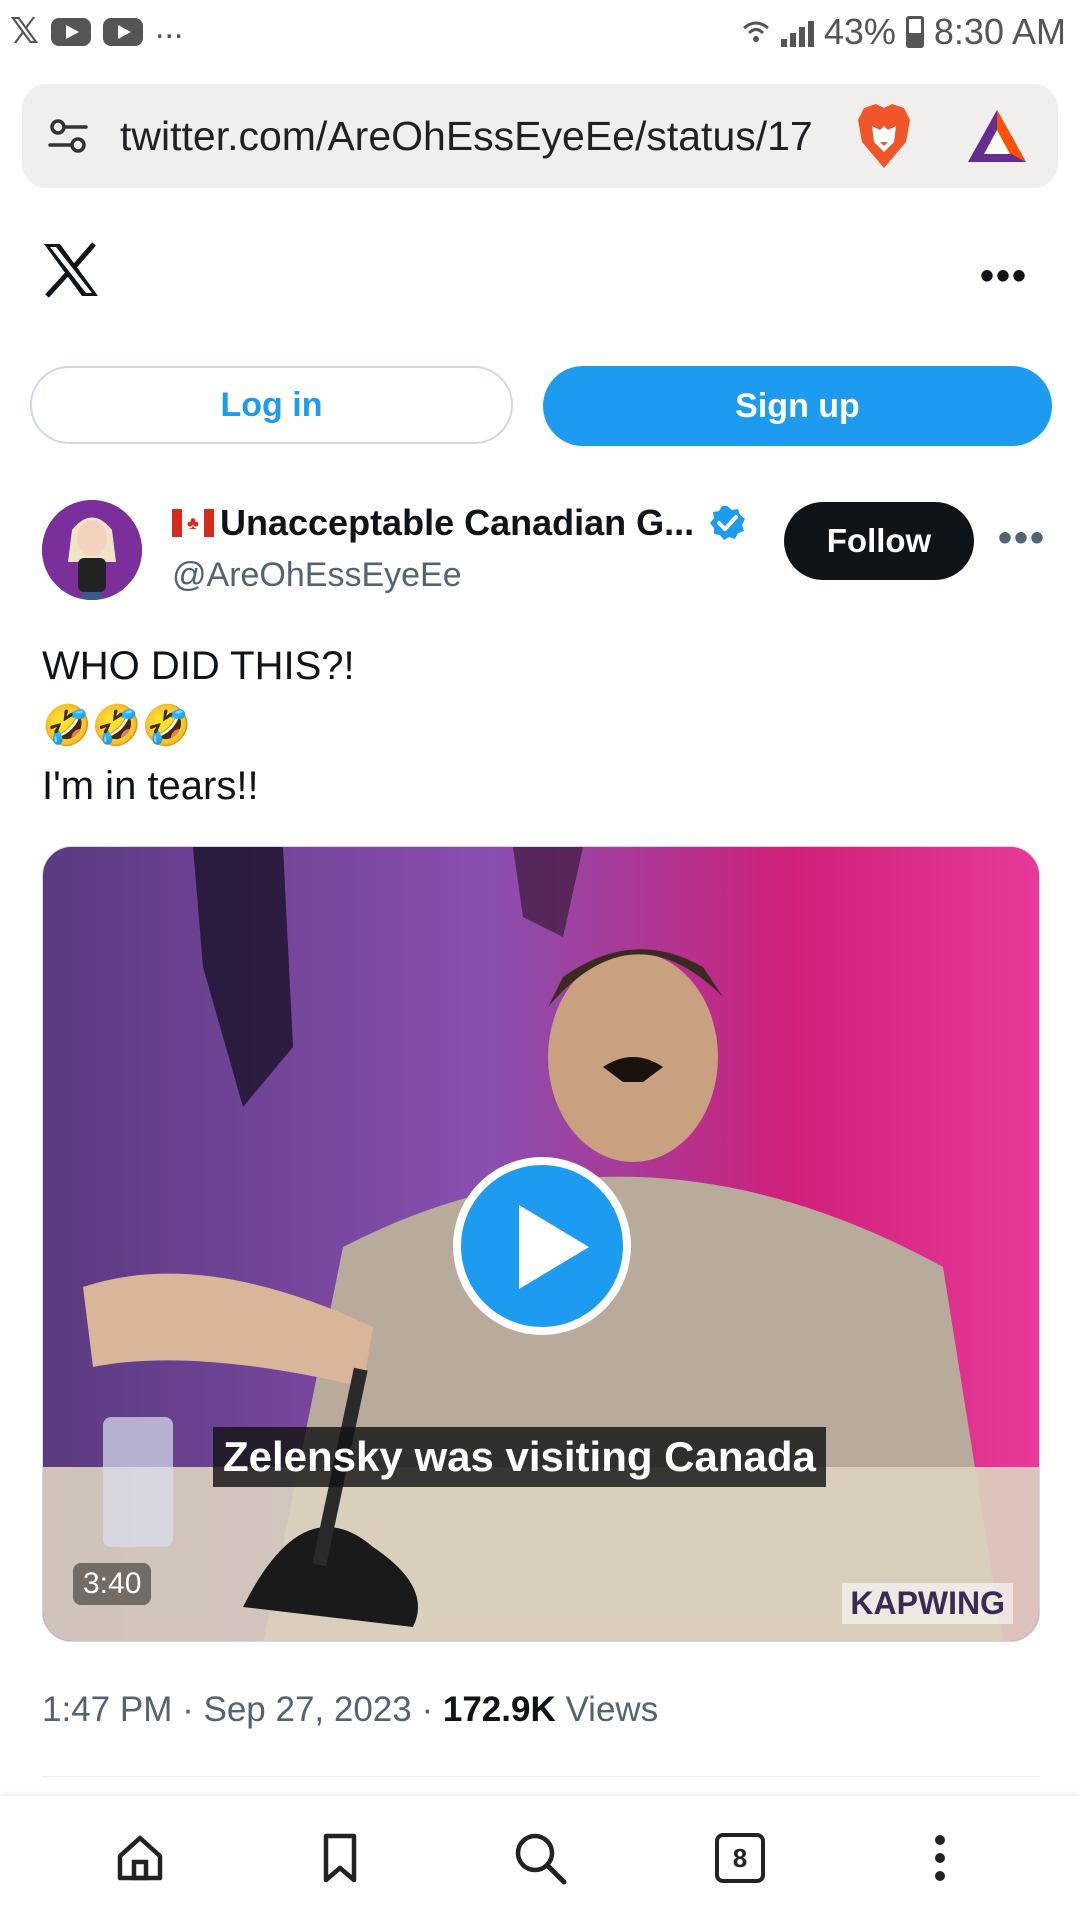 The image size is (1080, 1920). What do you see at coordinates (541, 1776) in the screenshot?
I see `divider` at bounding box center [541, 1776].